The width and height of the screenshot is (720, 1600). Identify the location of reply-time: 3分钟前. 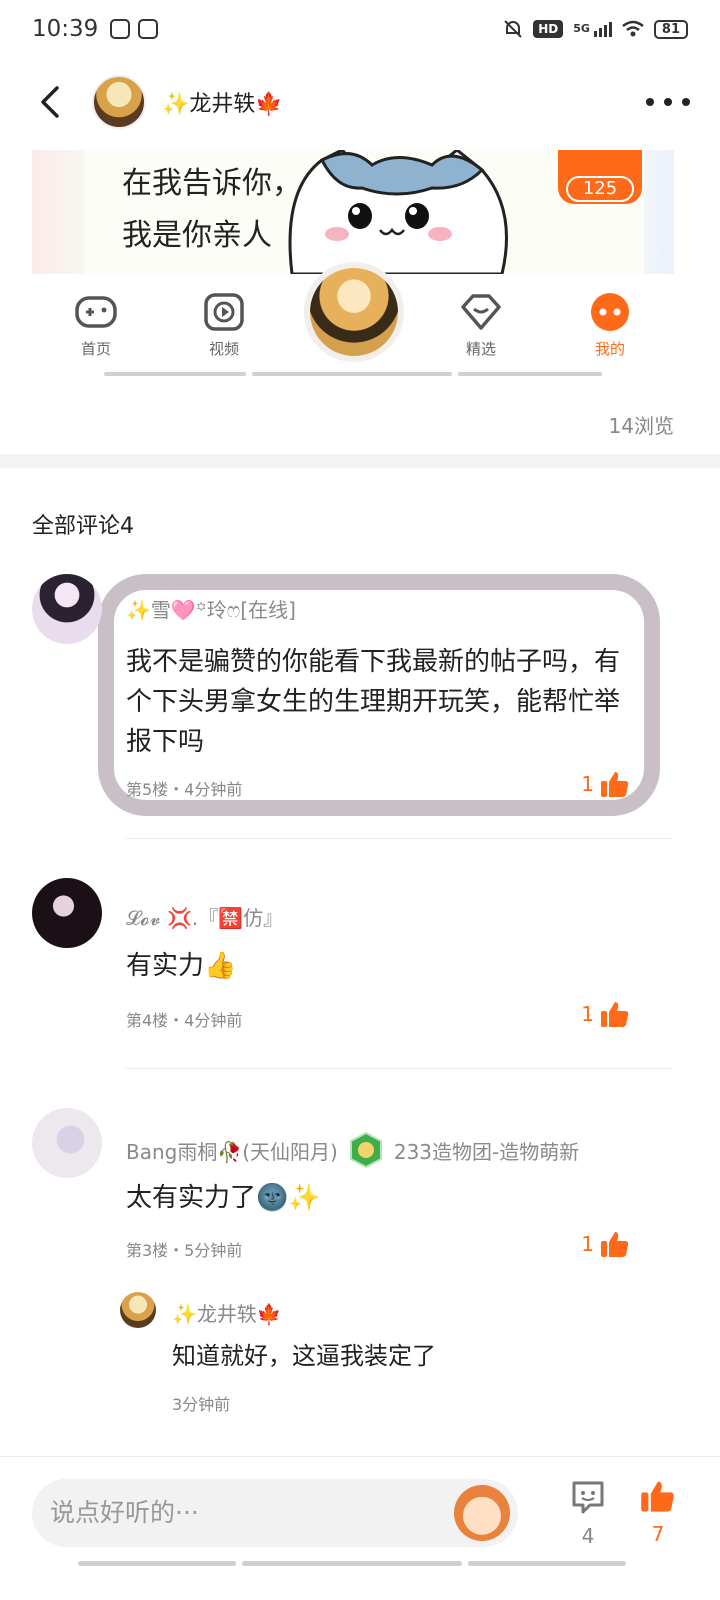
(201, 1404).